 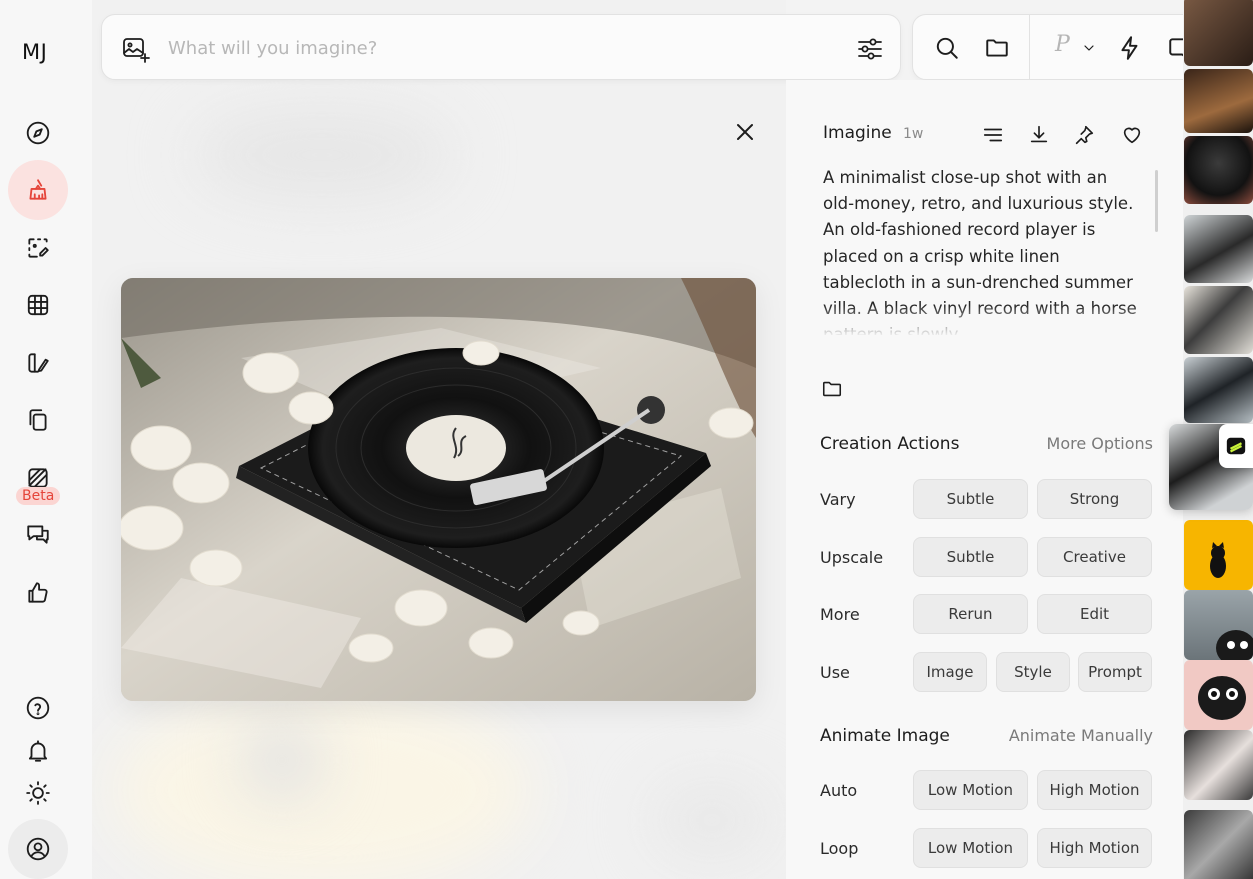 What do you see at coordinates (1062, 44) in the screenshot?
I see `personalize-indicator: P` at bounding box center [1062, 44].